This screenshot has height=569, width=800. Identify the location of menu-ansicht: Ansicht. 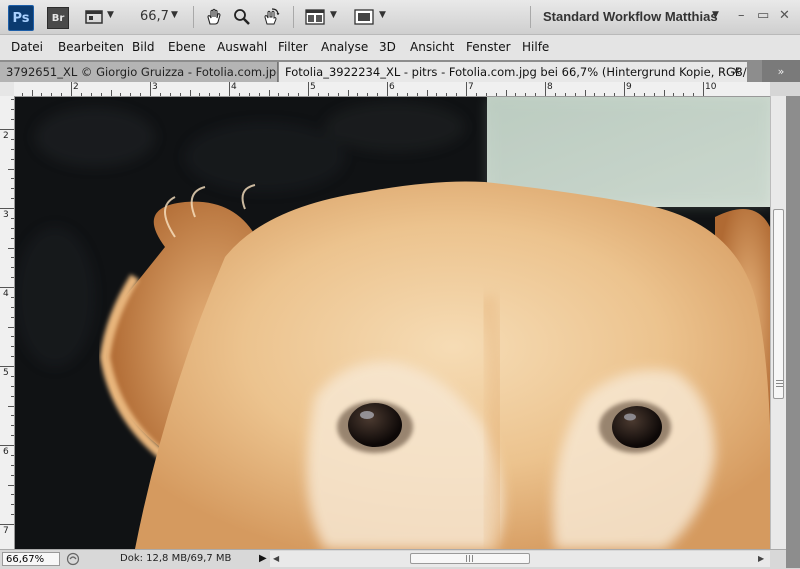
(432, 47).